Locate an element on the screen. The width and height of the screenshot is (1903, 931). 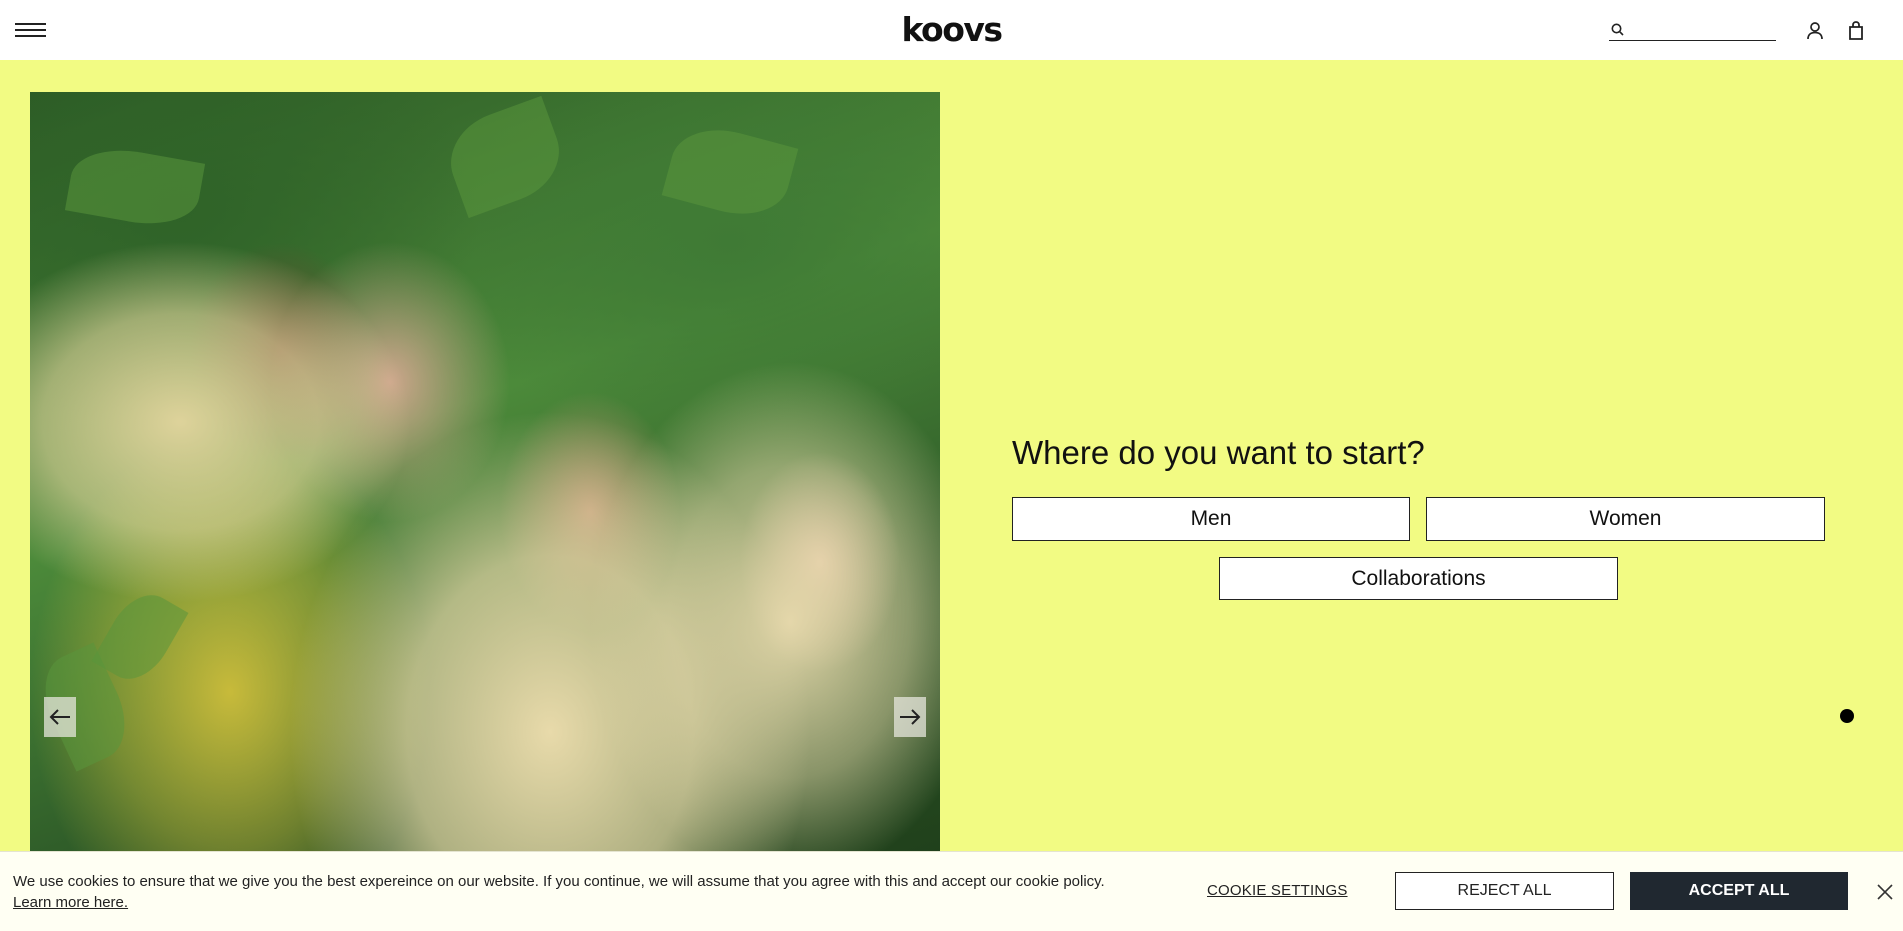
carousel-next-button is located at coordinates (910, 717).